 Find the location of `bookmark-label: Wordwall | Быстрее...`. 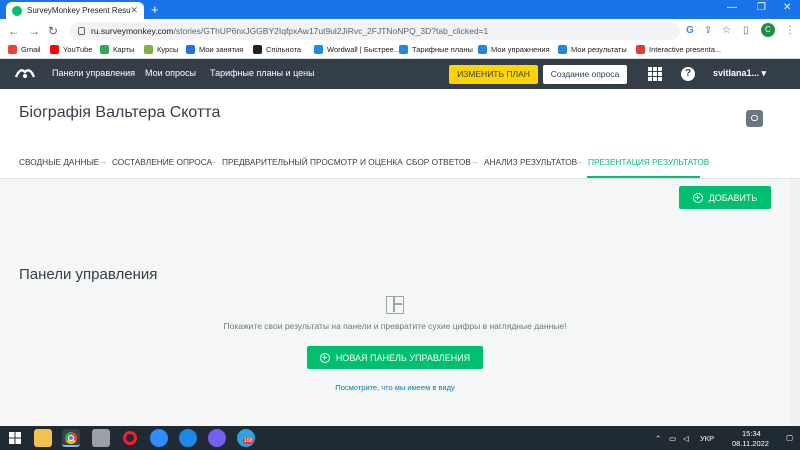

bookmark-label: Wordwall | Быстрее... is located at coordinates (364, 49).